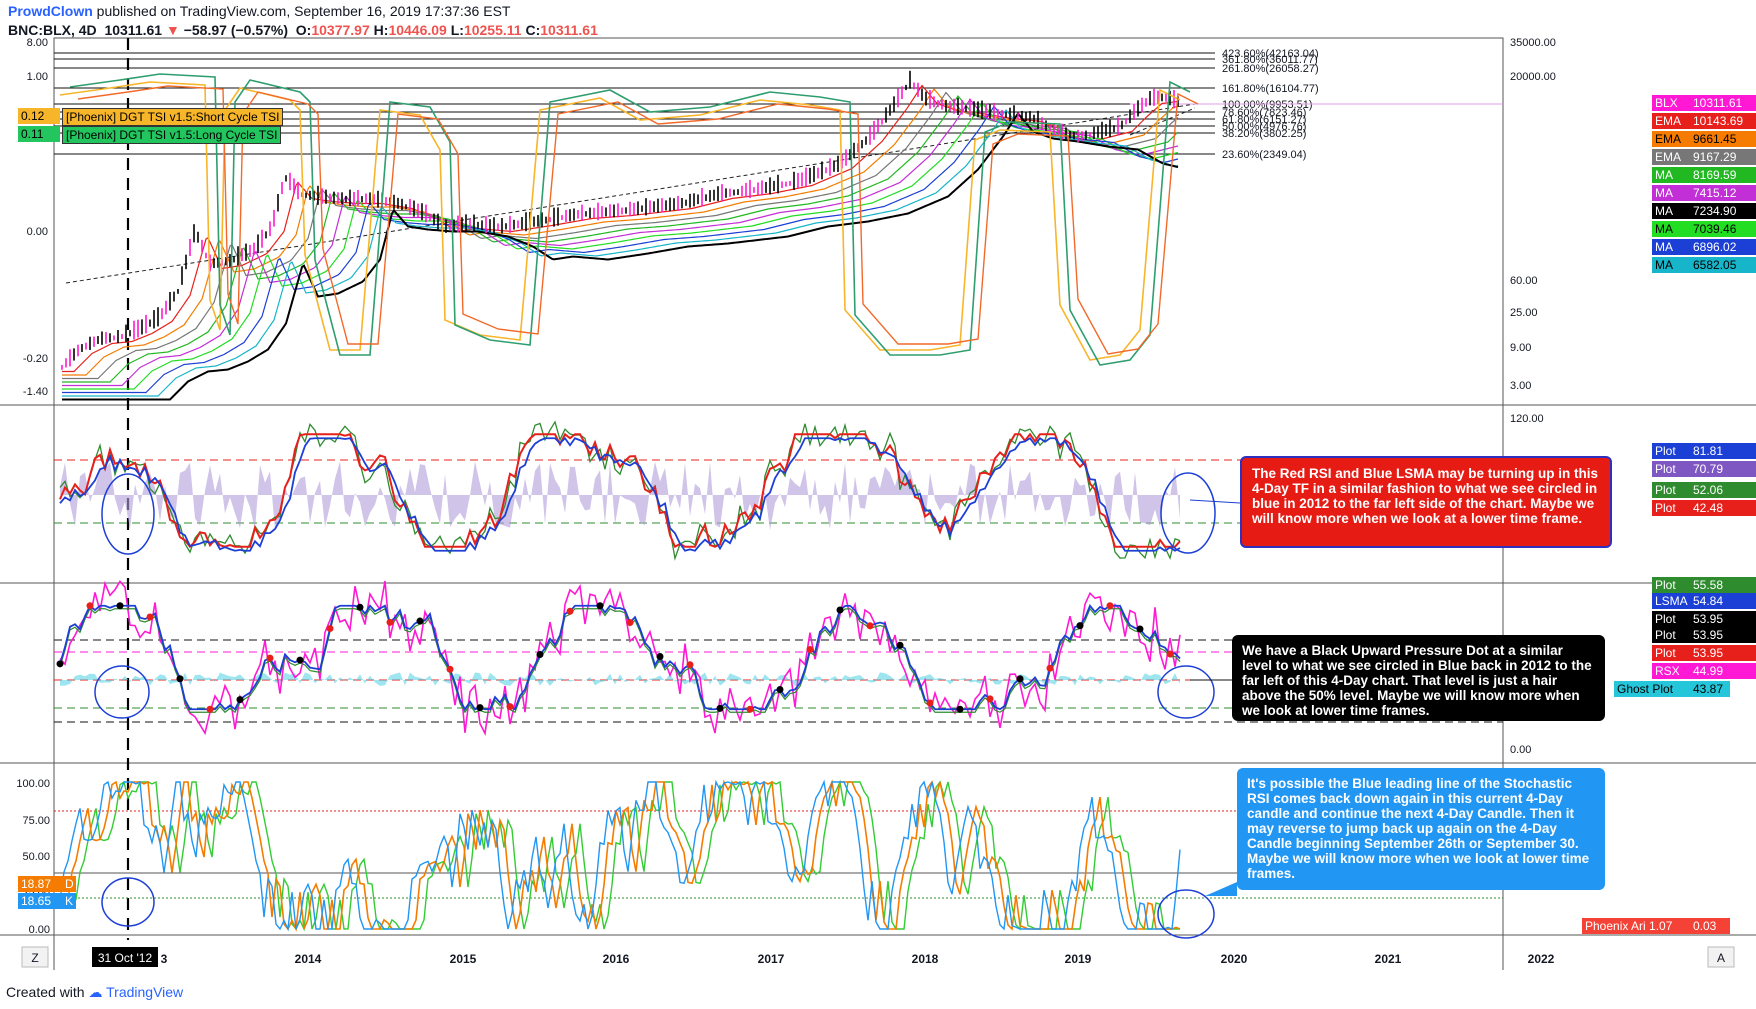 This screenshot has height=1009, width=1756. I want to click on stoch-d-name: D, so click(69, 884).